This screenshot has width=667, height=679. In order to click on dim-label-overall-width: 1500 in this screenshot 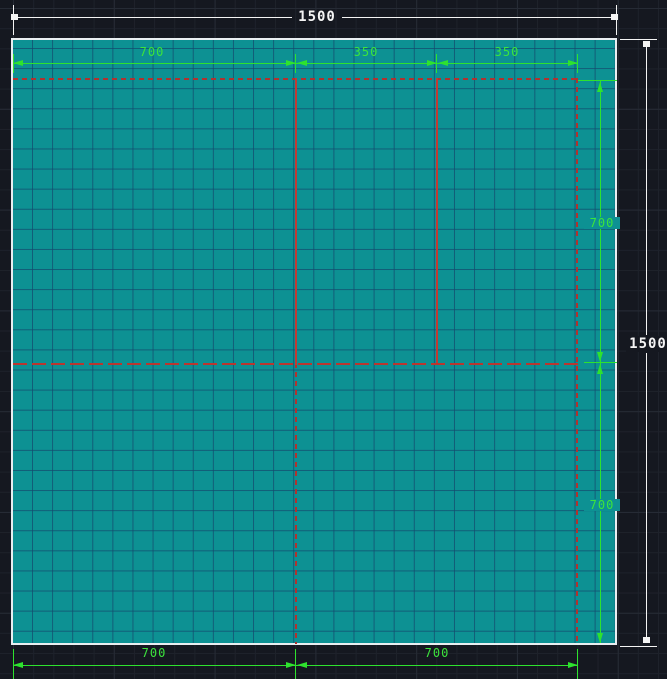, I will do `click(317, 17)`.